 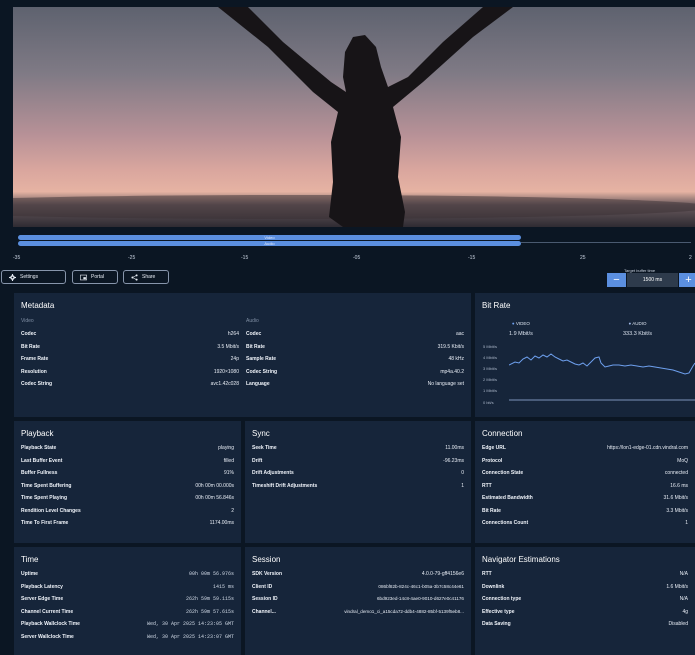 I want to click on stat-row: Connection State connected, so click(x=585, y=473).